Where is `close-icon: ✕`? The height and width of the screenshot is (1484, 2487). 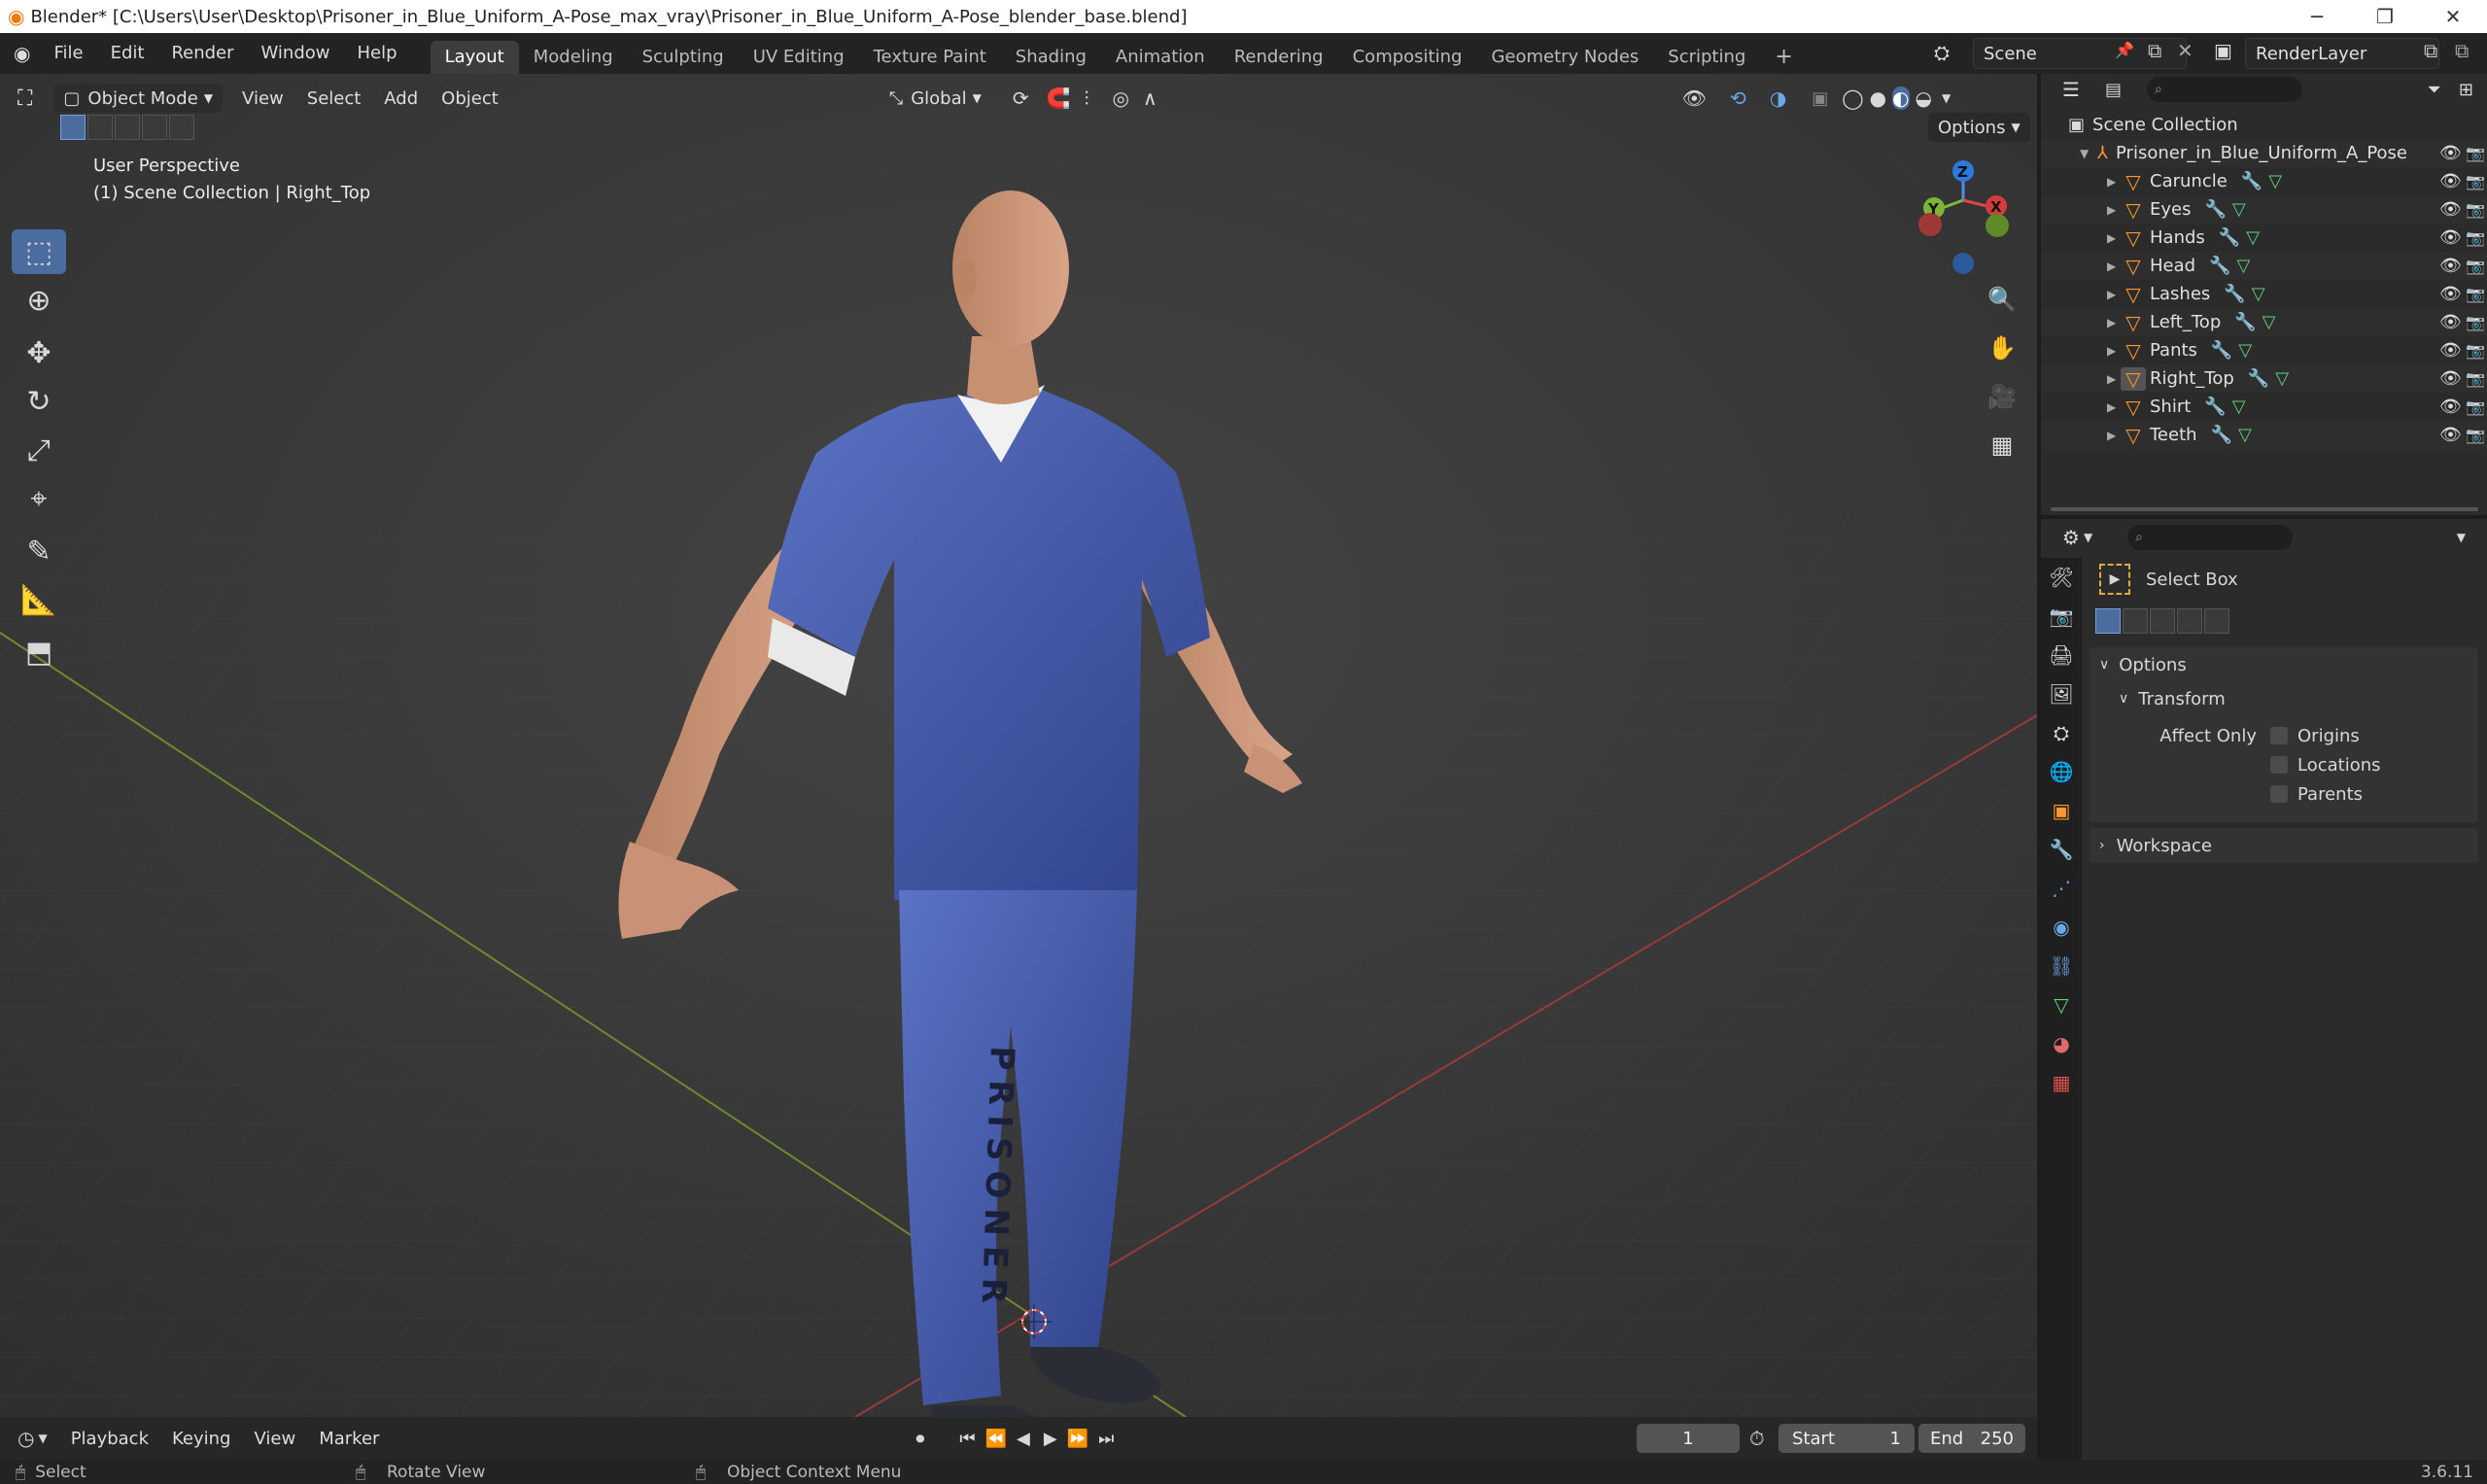 close-icon: ✕ is located at coordinates (2453, 16).